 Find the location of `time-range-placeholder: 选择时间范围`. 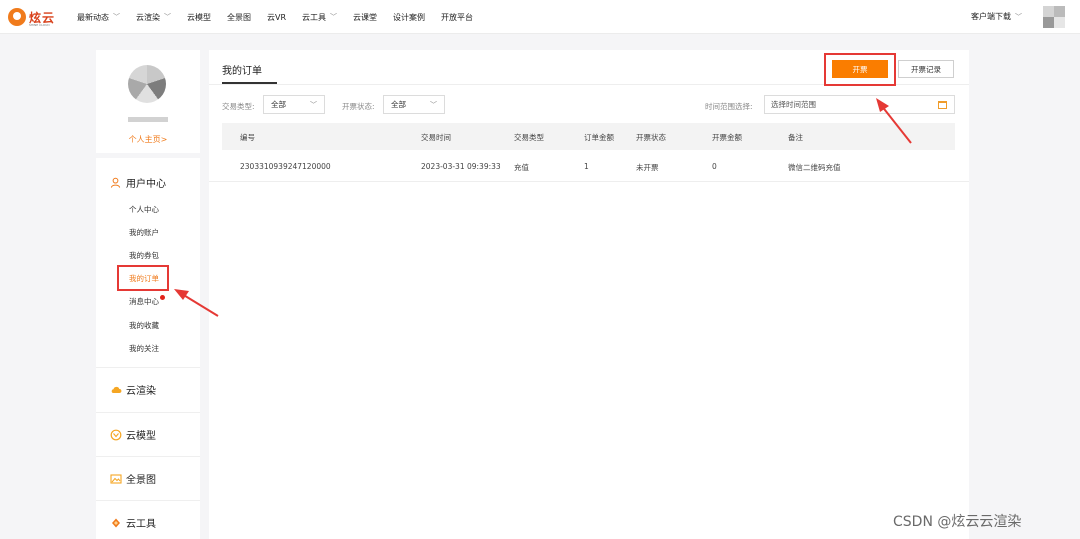

time-range-placeholder: 选择时间范围 is located at coordinates (793, 104).